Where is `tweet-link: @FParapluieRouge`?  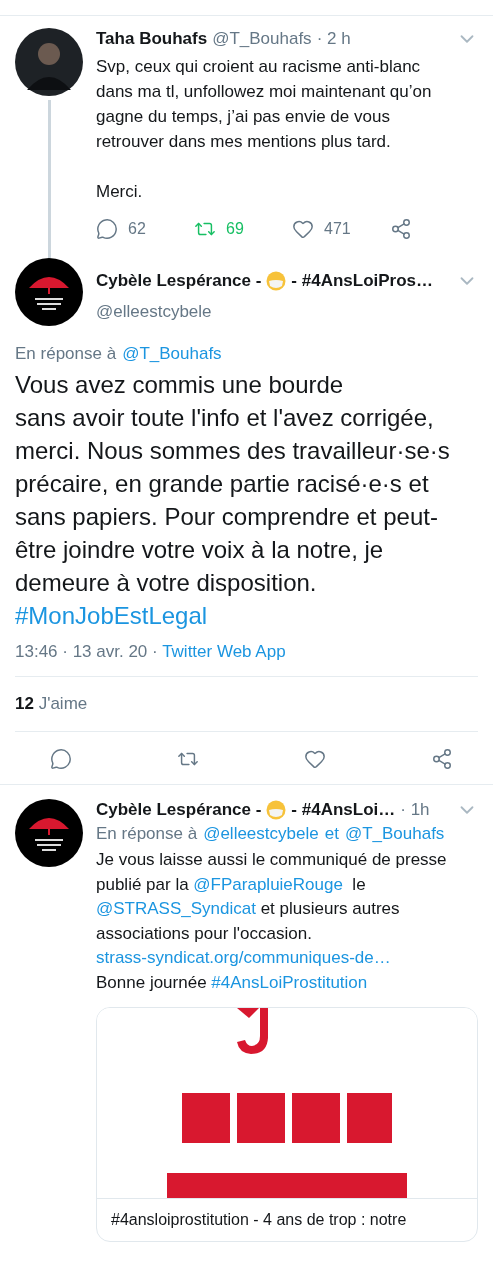 tweet-link: @FParapluieRouge is located at coordinates (268, 884).